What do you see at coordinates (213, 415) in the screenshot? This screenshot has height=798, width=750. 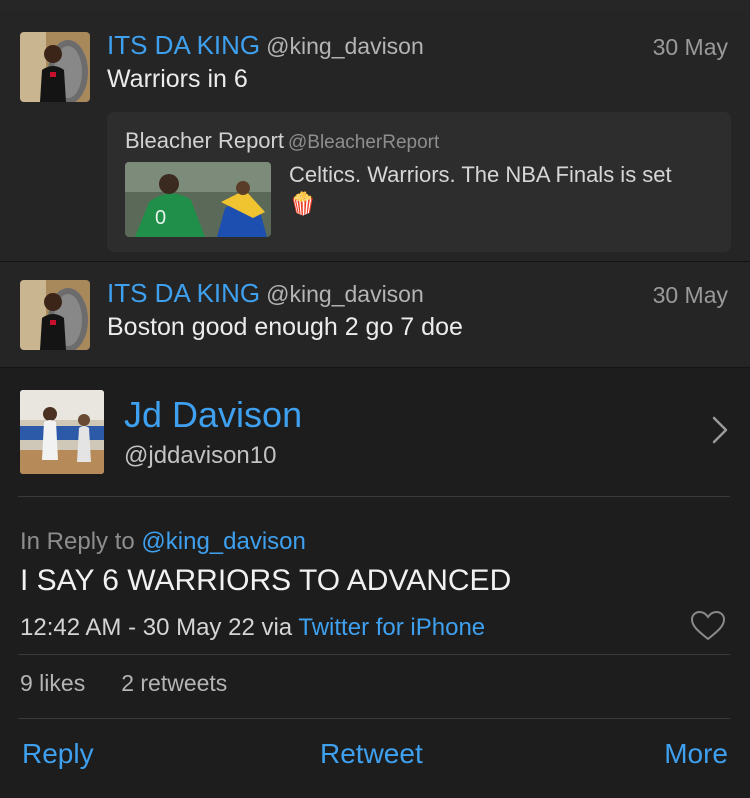 I see `profile-name: Jd Davison` at bounding box center [213, 415].